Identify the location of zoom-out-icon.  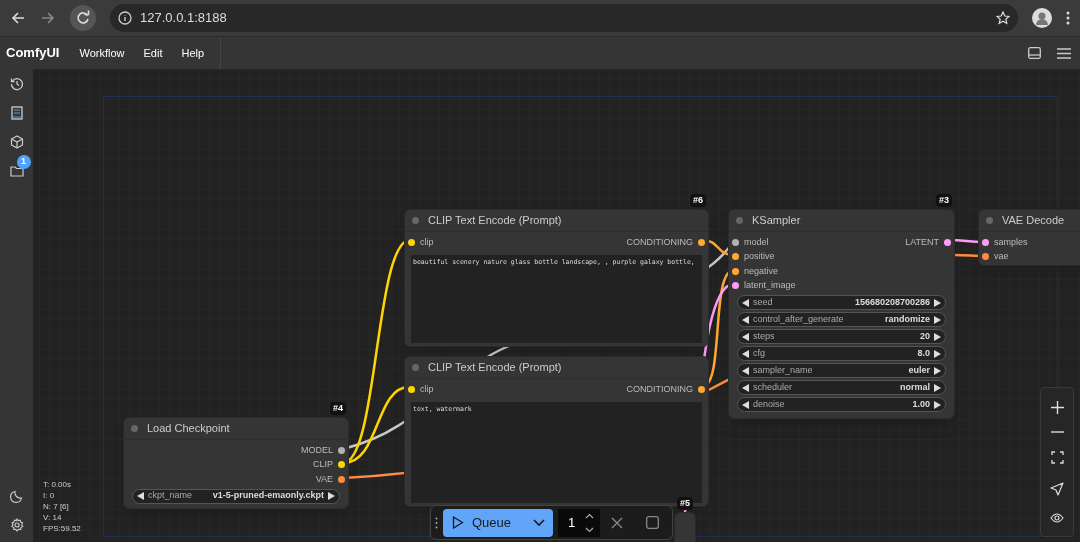
(1057, 432).